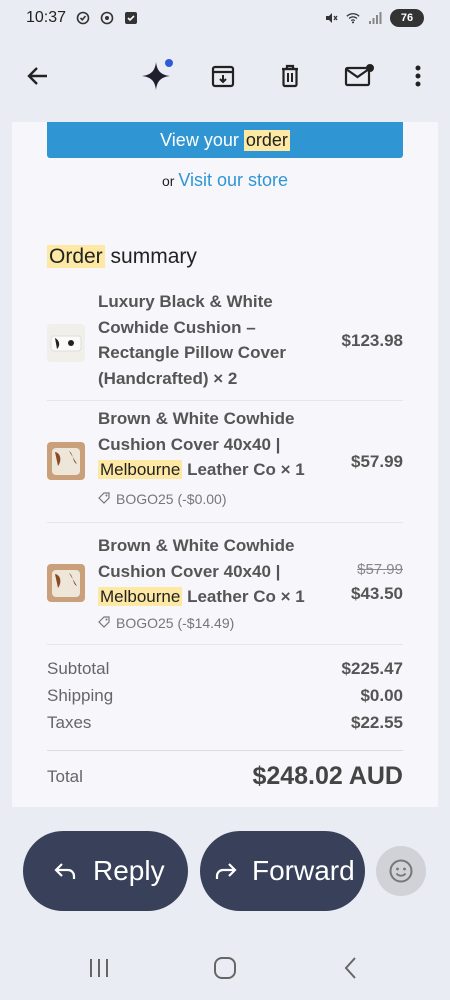  What do you see at coordinates (225, 723) in the screenshot?
I see `taxes-row: Taxes $22.55` at bounding box center [225, 723].